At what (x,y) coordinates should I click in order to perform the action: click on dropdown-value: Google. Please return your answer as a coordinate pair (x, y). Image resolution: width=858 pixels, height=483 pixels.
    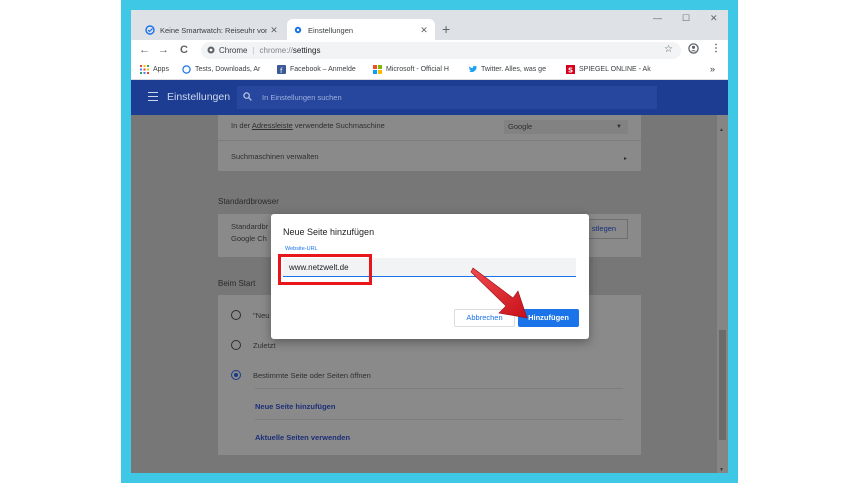
    Looking at the image, I should click on (520, 126).